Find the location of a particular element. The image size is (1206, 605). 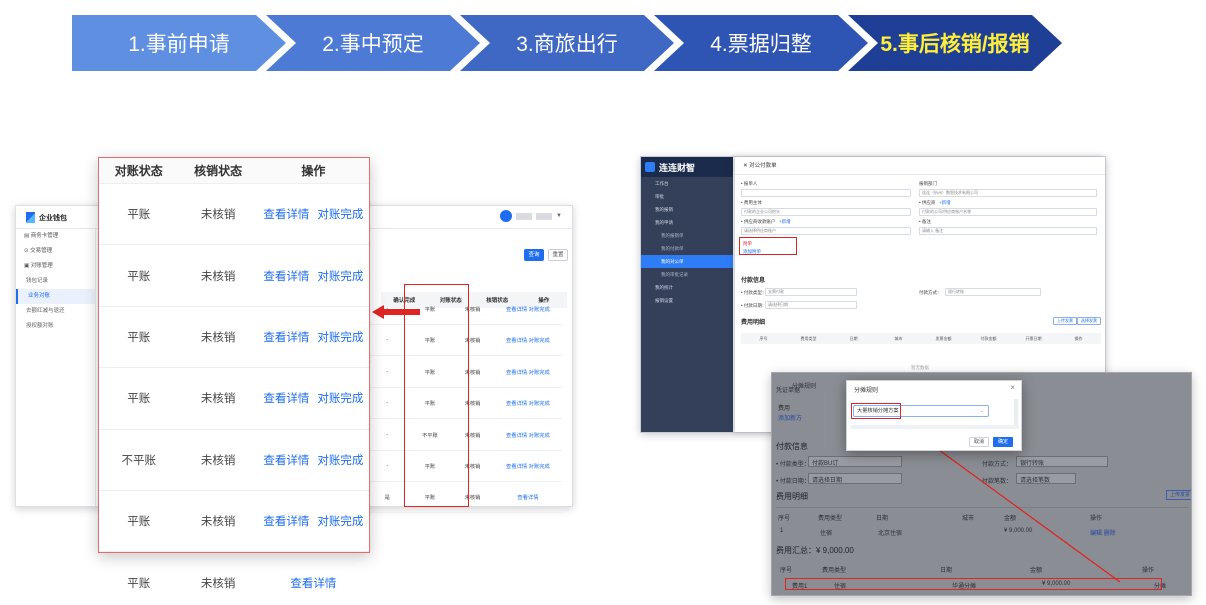

sidebar-item-workbench: 工作台 is located at coordinates (687, 183).